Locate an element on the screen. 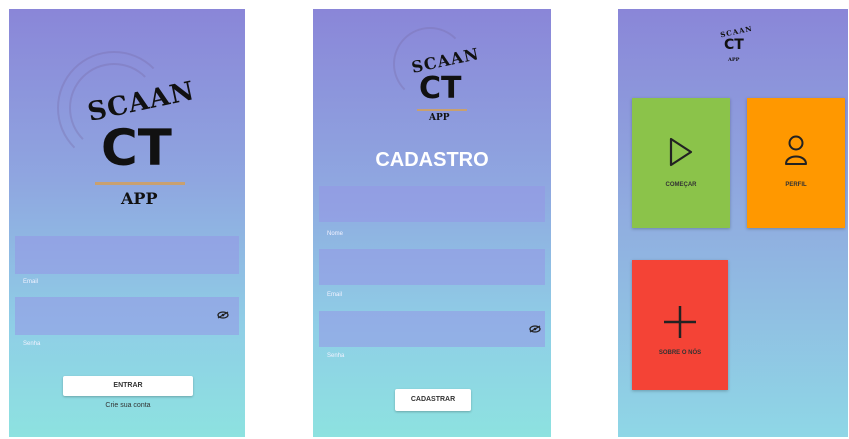  login-button: ENTRAR is located at coordinates (128, 386).